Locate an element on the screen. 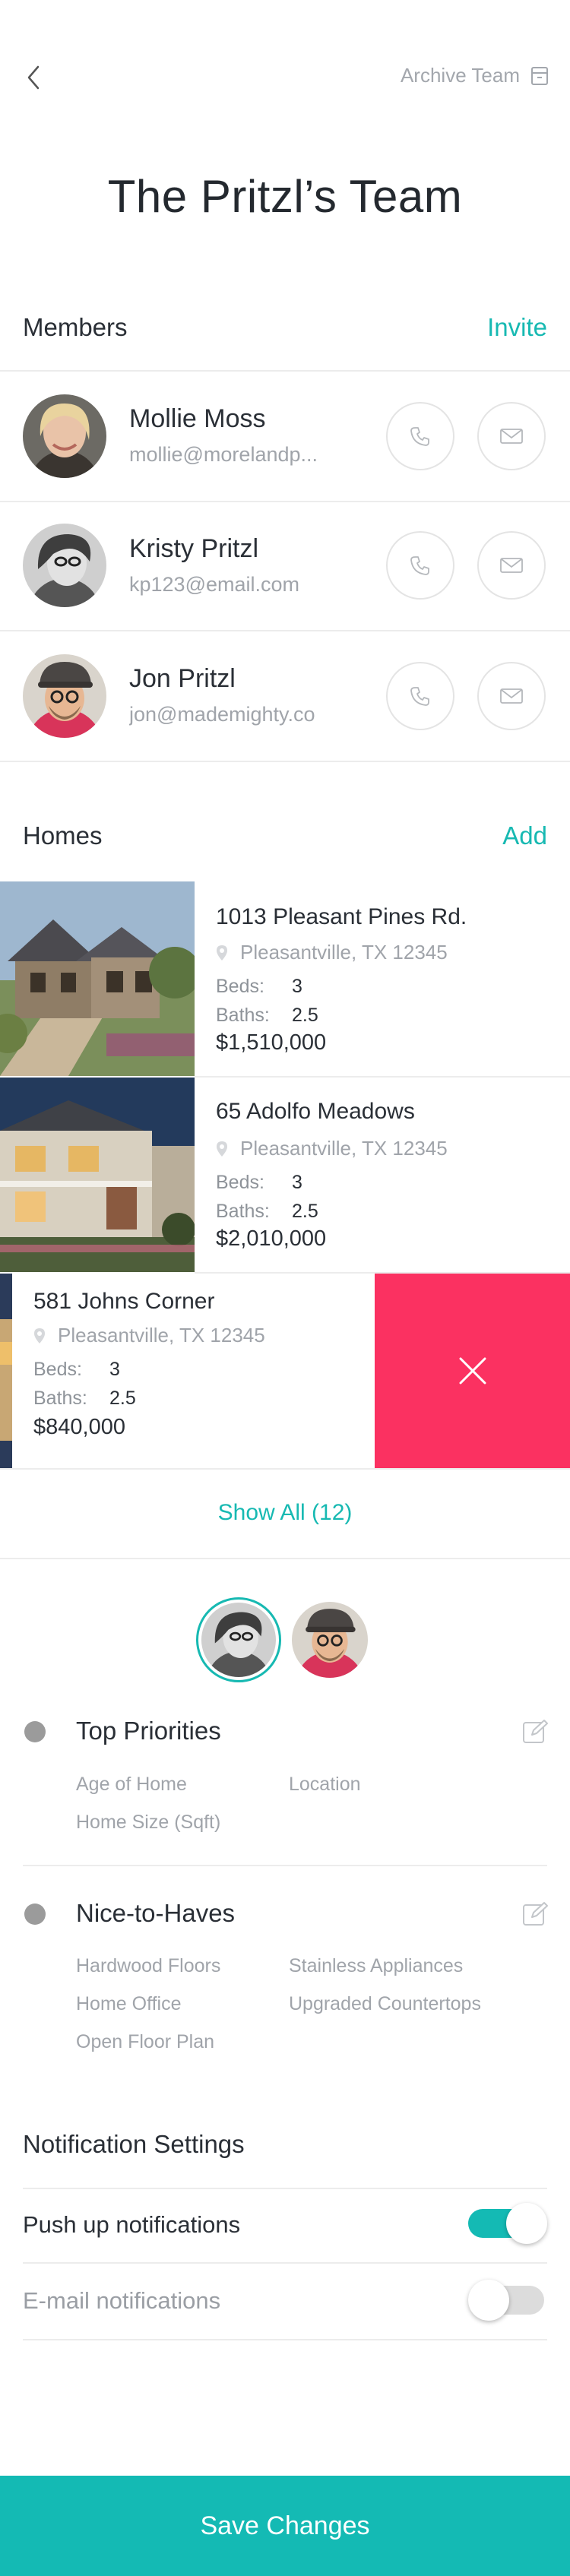 Image resolution: width=570 pixels, height=2576 pixels. edit-nice-to-haves-button is located at coordinates (535, 1914).